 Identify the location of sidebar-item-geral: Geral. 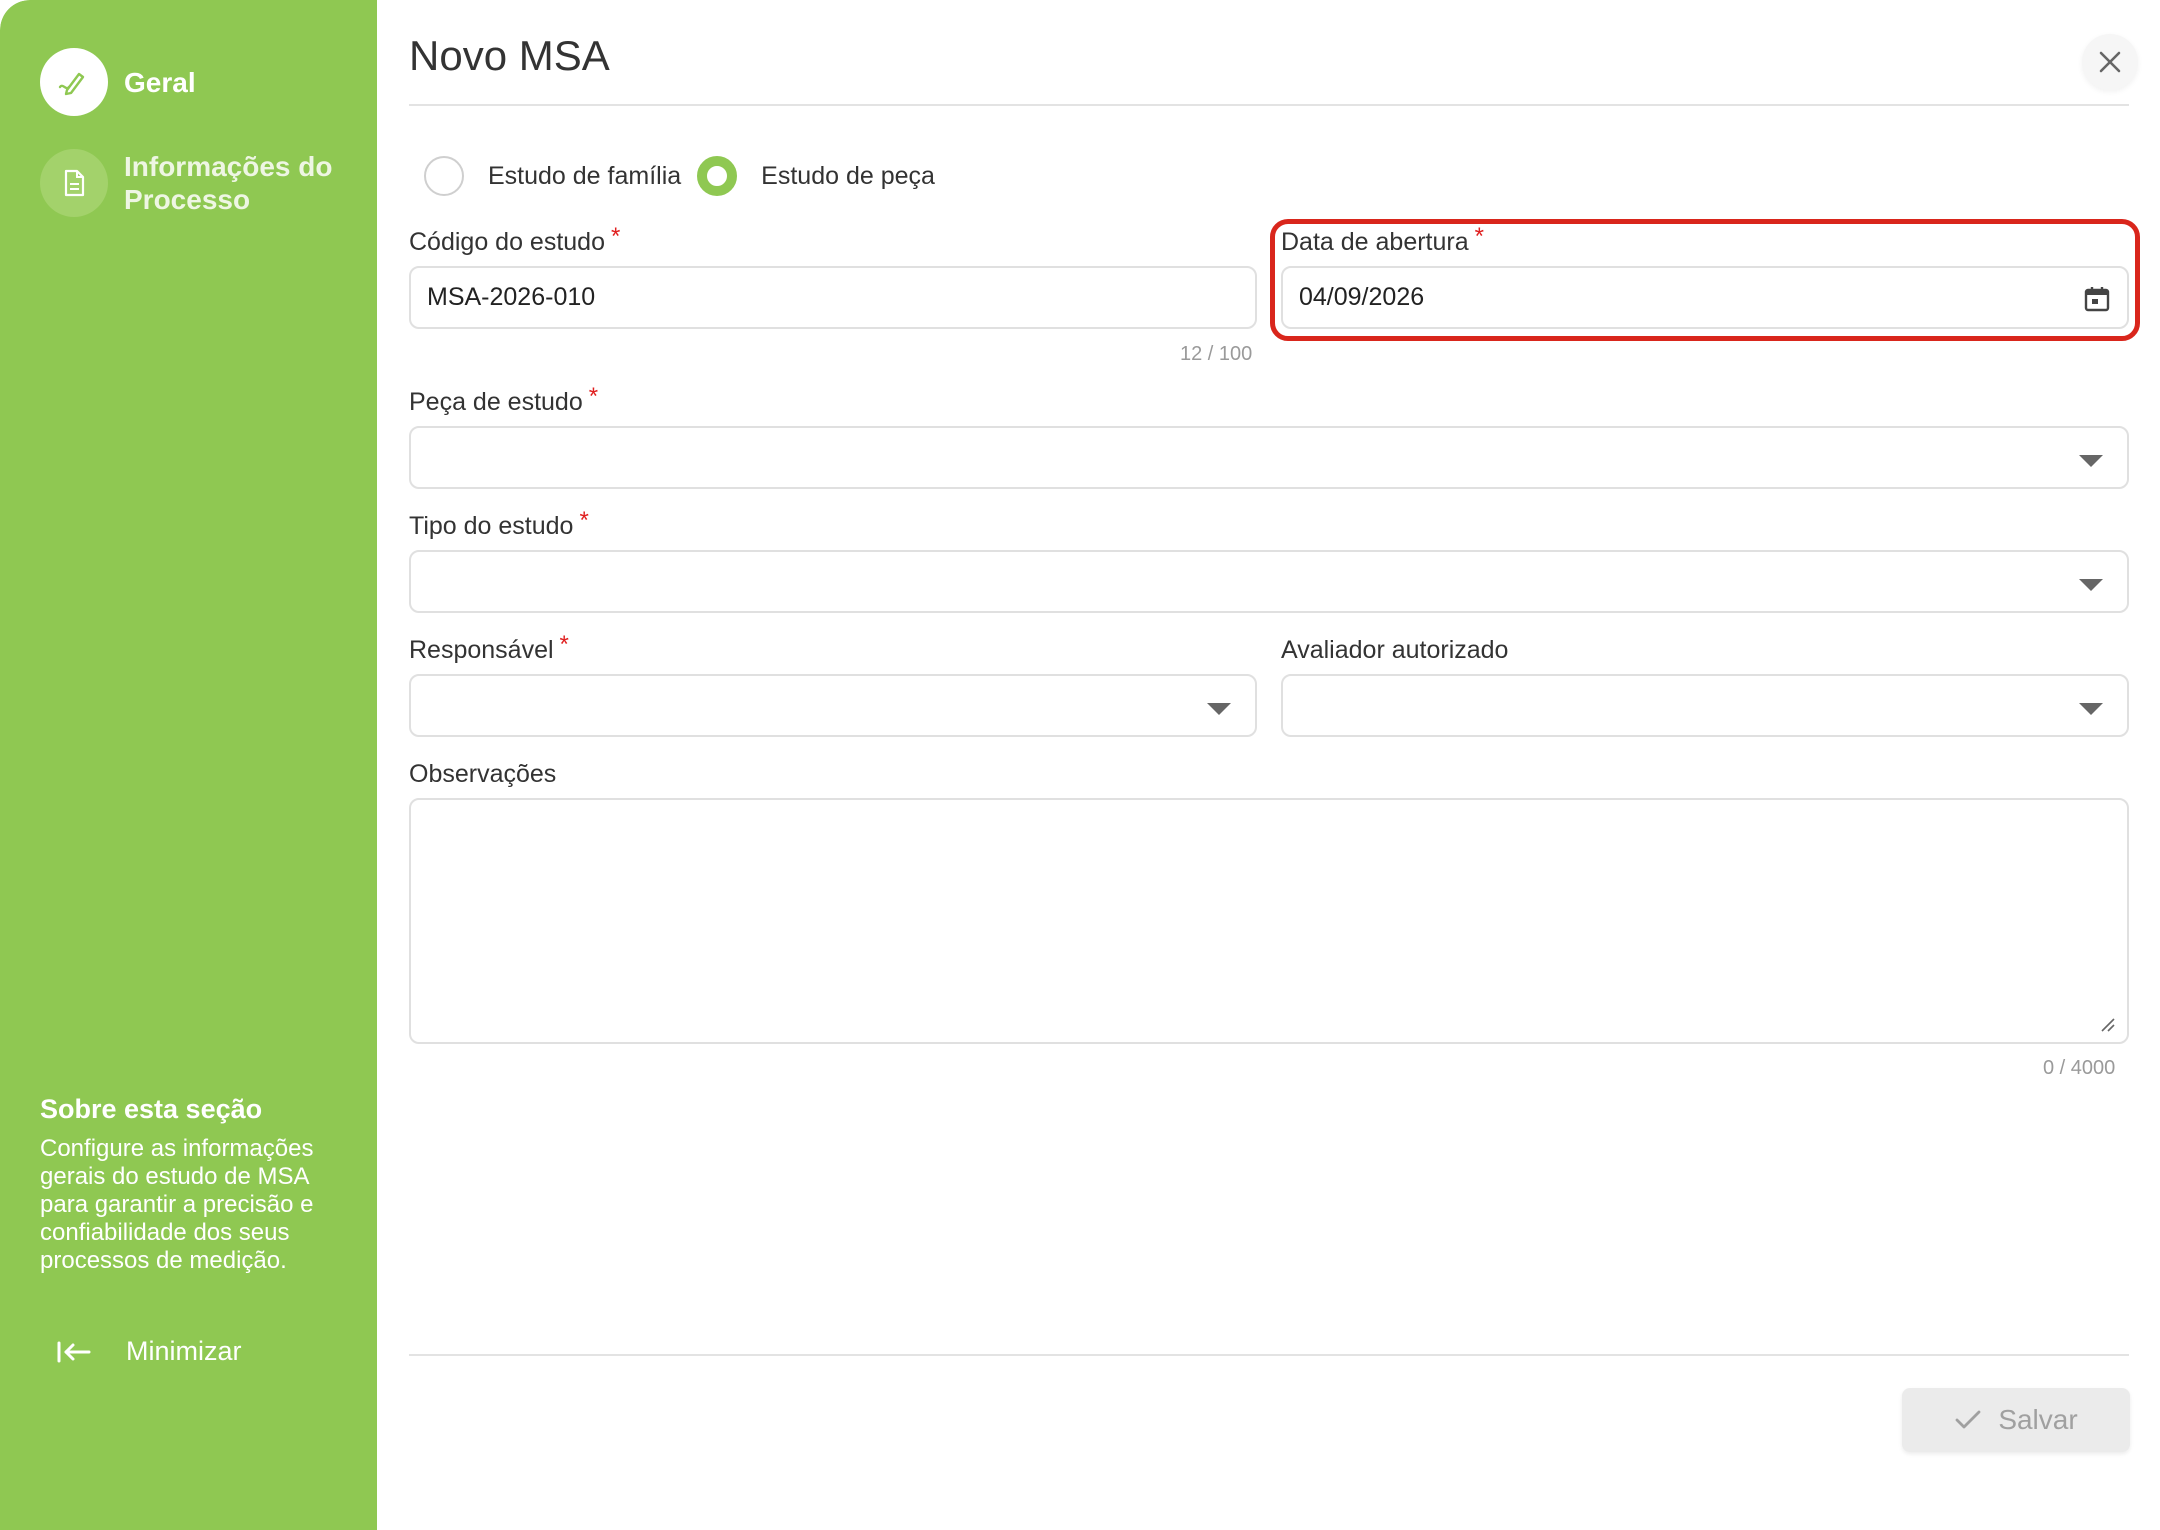
(118, 82).